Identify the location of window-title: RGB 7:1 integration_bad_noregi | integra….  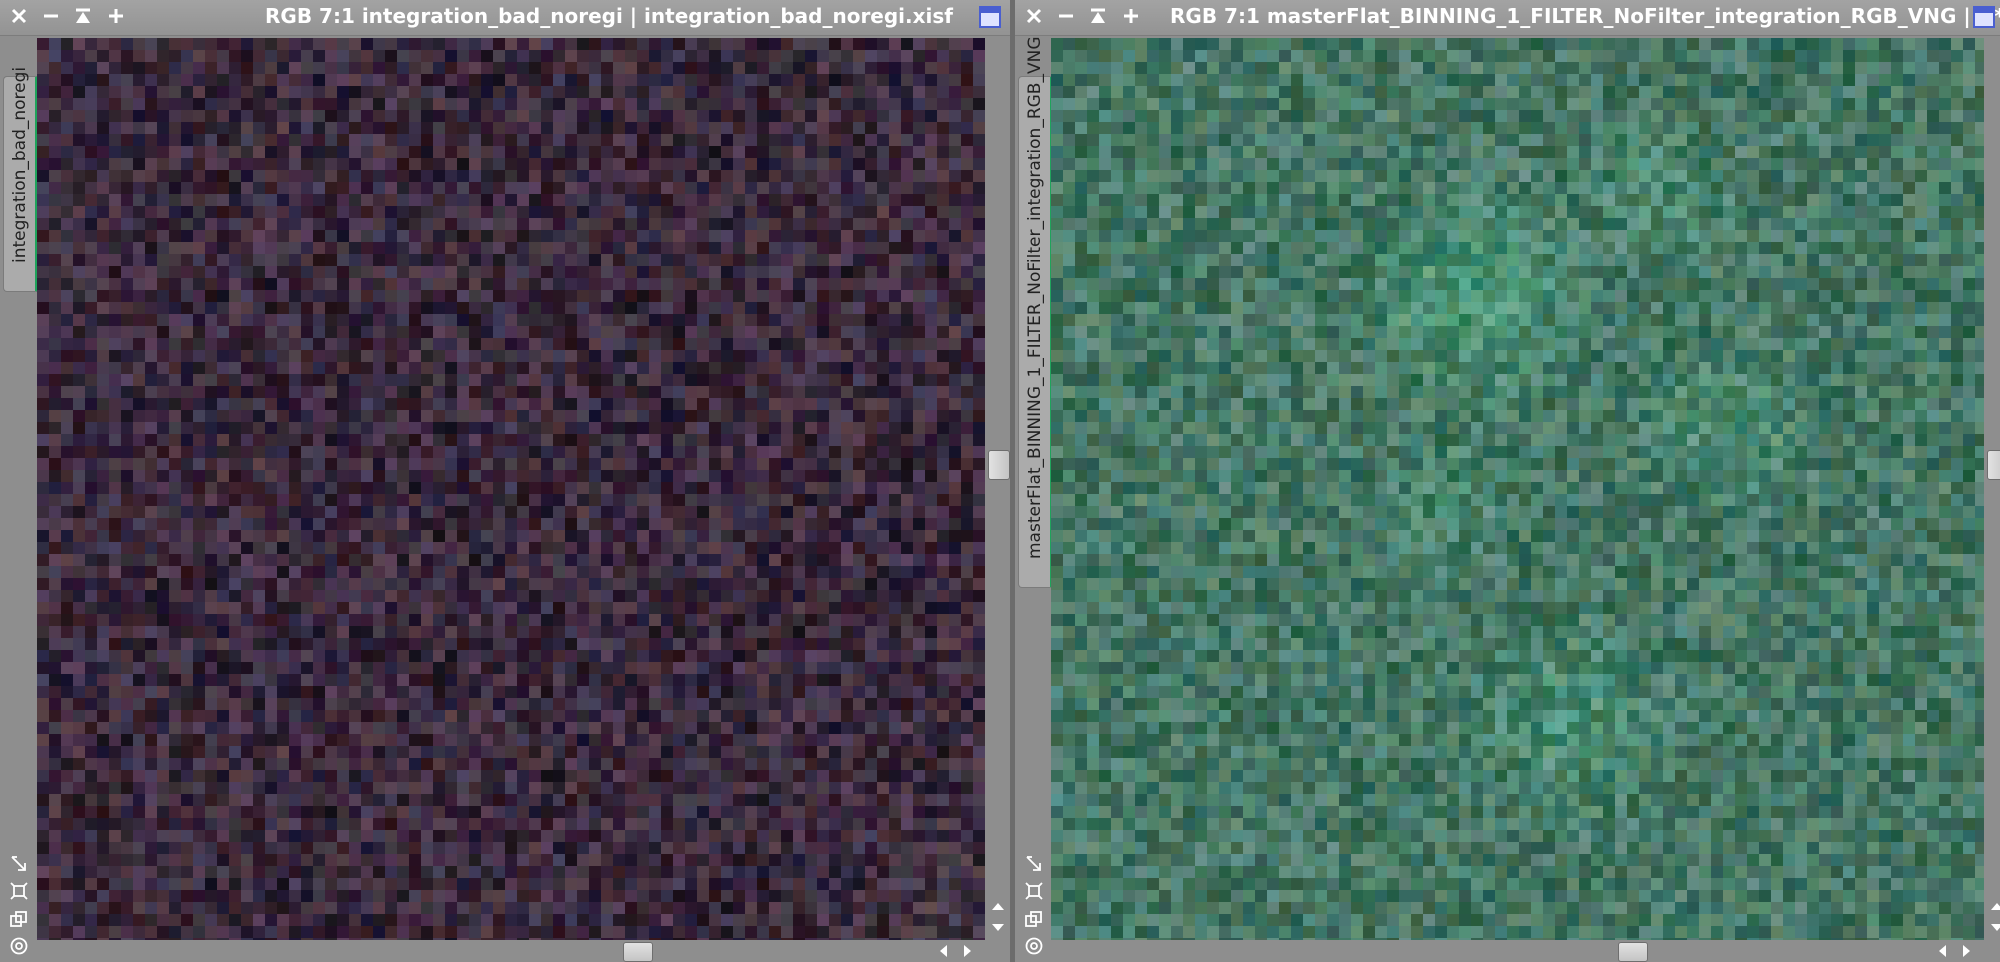
(609, 16).